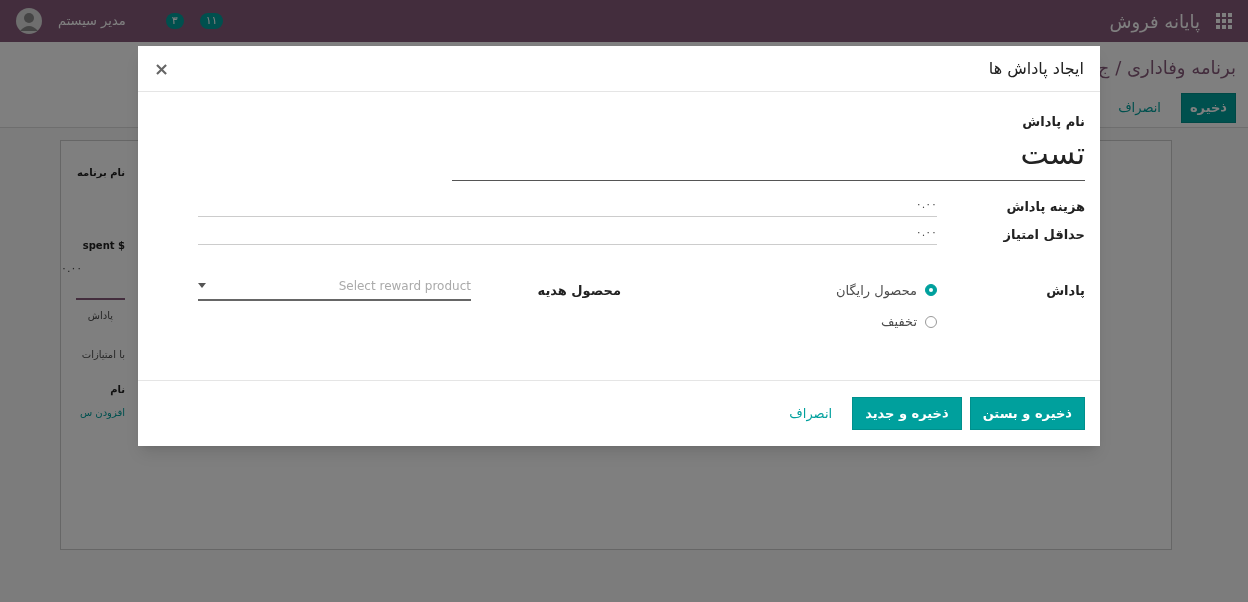 Image resolution: width=1248 pixels, height=602 pixels. What do you see at coordinates (909, 322) in the screenshot?
I see `radio-option: تخفیف` at bounding box center [909, 322].